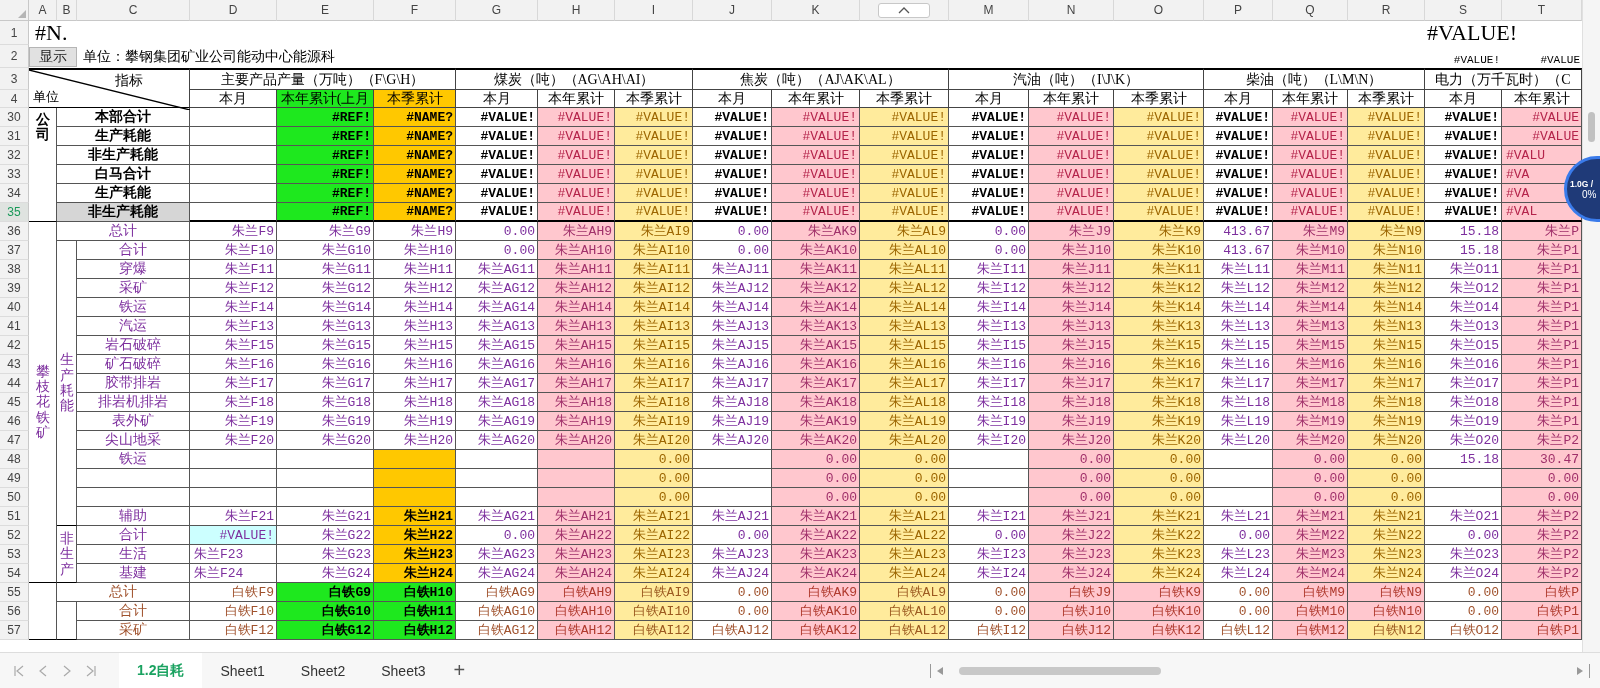 This screenshot has height=688, width=1600. I want to click on table-cell: 朱兰AI14, so click(654, 307).